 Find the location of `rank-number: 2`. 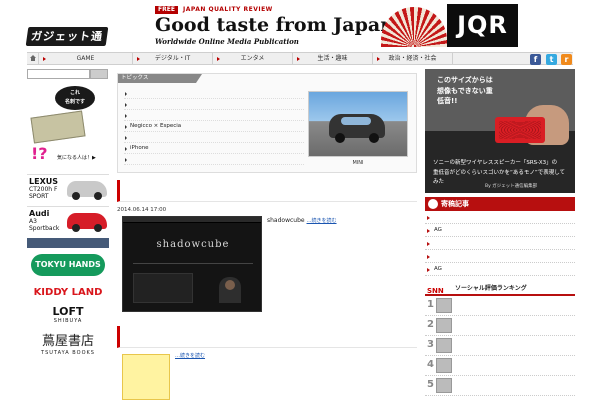

rank-number: 2 is located at coordinates (430, 324).